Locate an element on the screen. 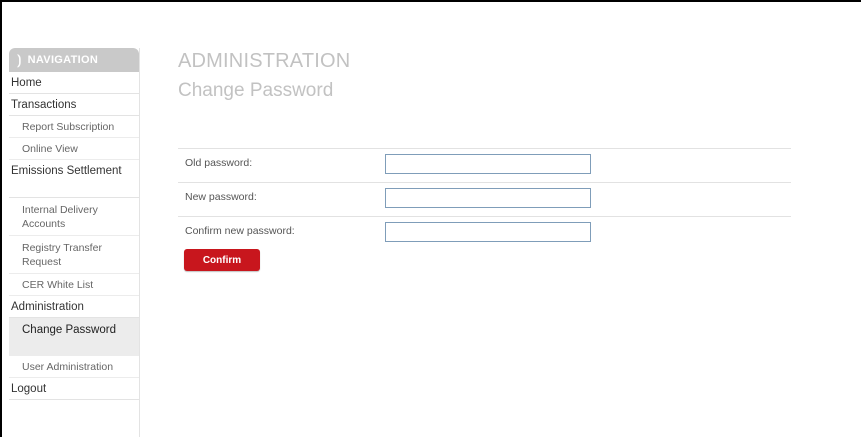  new-password-label: New password: is located at coordinates (221, 197).